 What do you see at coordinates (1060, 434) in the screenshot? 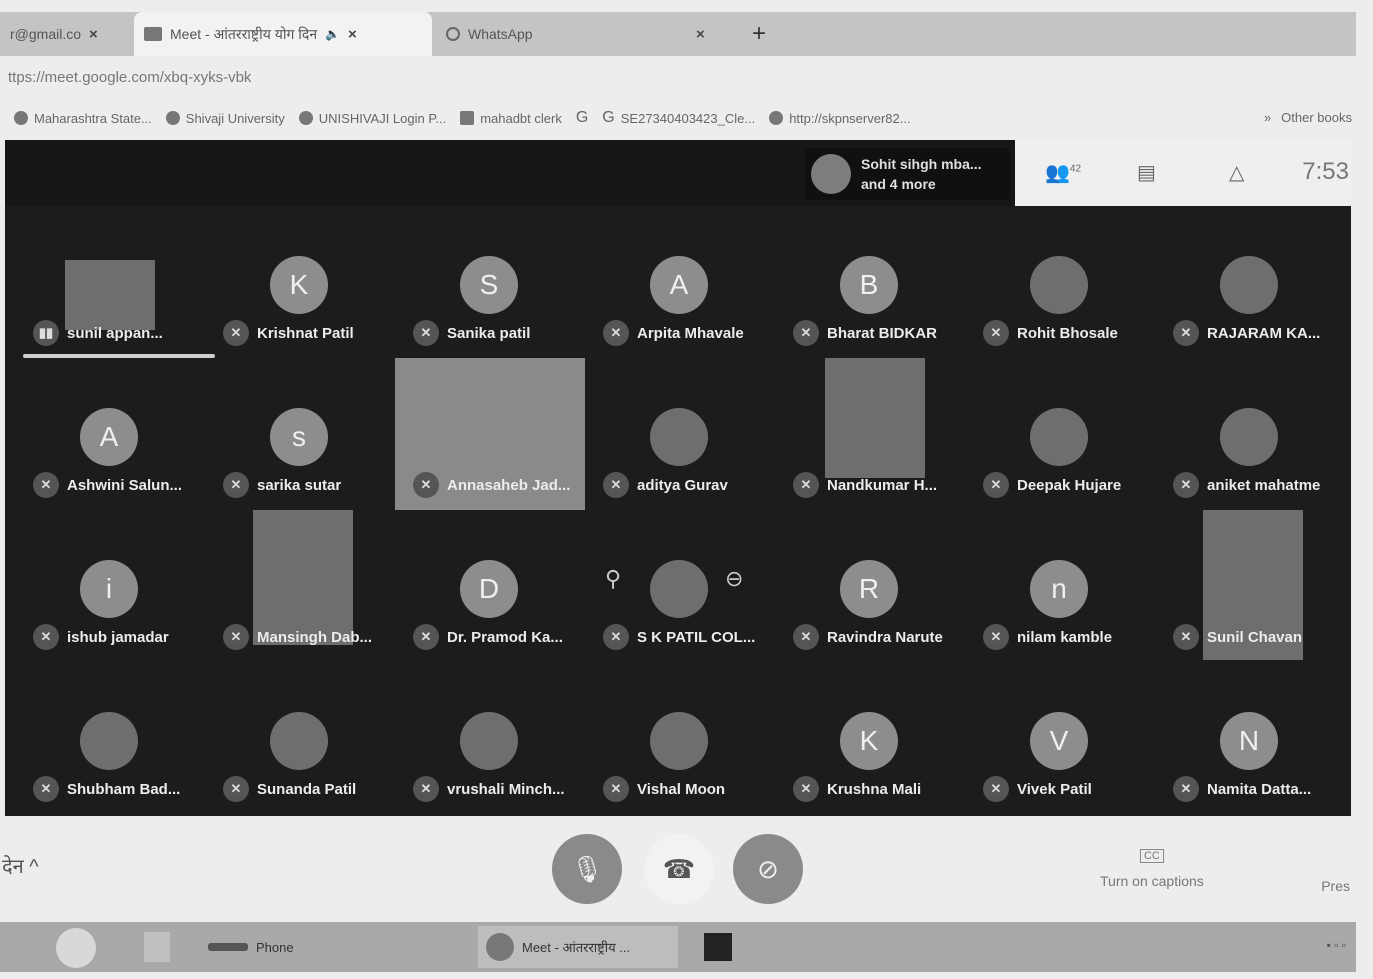
I see `participant-tile: ✕ Deepak Hujare` at bounding box center [1060, 434].